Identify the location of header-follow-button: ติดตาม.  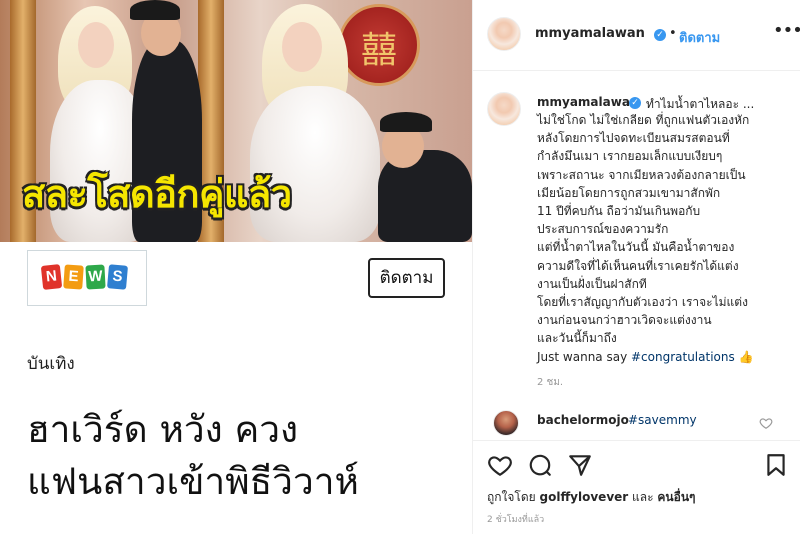
(699, 37).